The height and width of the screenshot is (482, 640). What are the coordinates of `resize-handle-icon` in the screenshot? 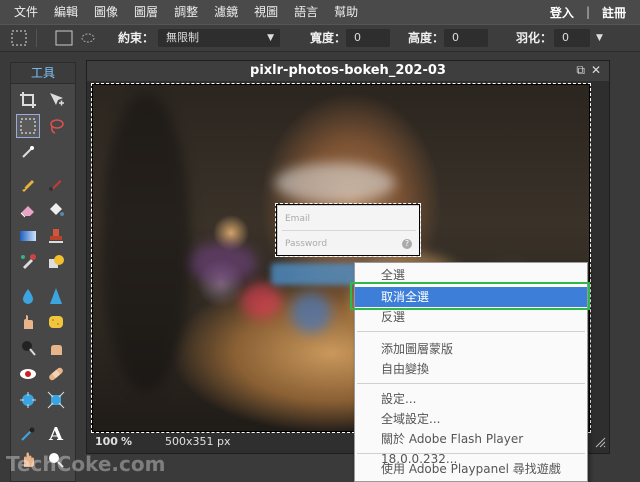 It's located at (600, 442).